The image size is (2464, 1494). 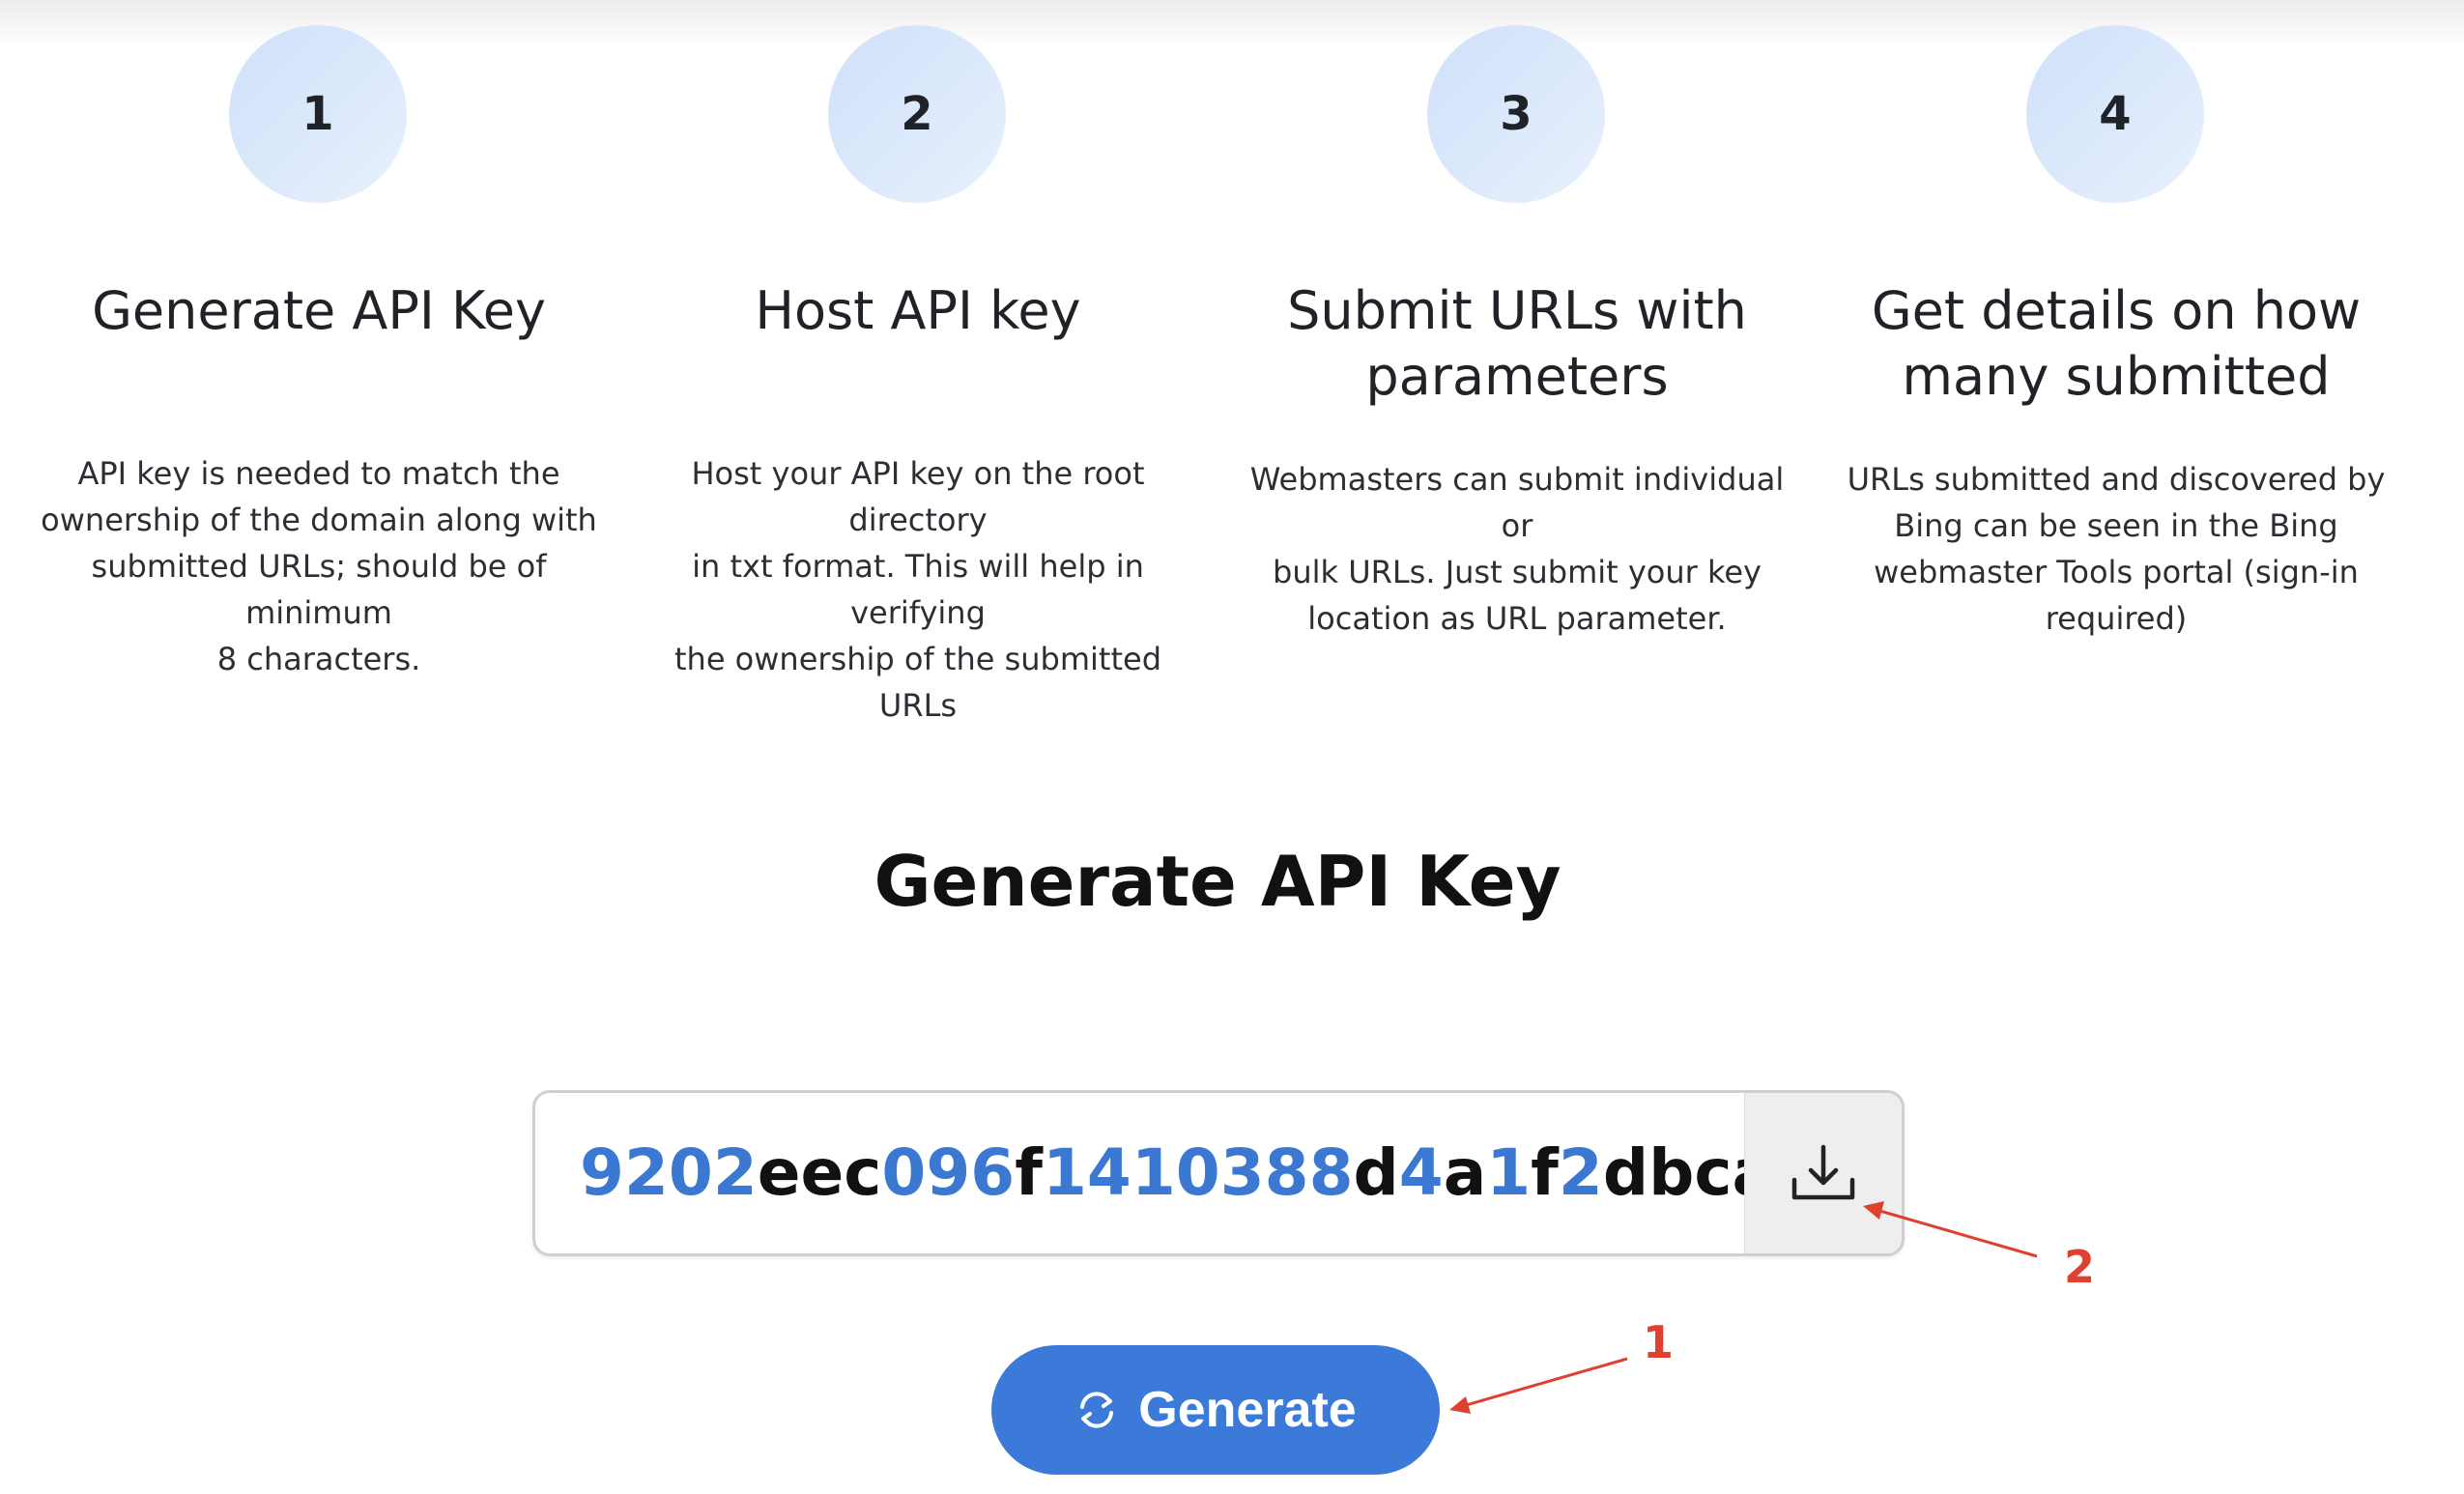 I want to click on step-description-line: Host your API key on the root directory, so click(x=918, y=496).